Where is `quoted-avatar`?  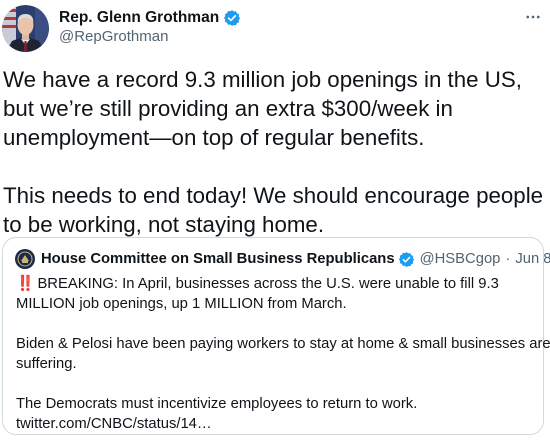 quoted-avatar is located at coordinates (25, 259).